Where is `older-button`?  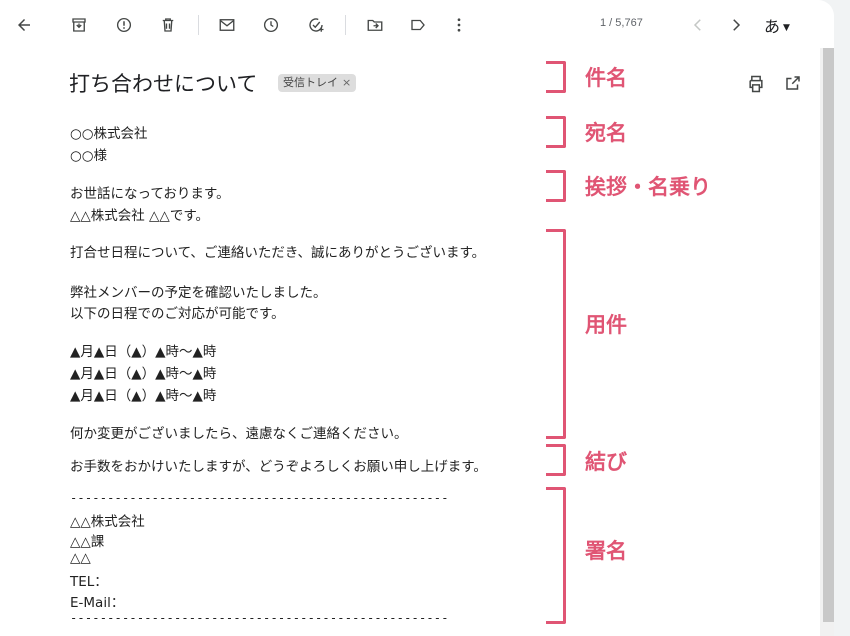
older-button is located at coordinates (736, 25).